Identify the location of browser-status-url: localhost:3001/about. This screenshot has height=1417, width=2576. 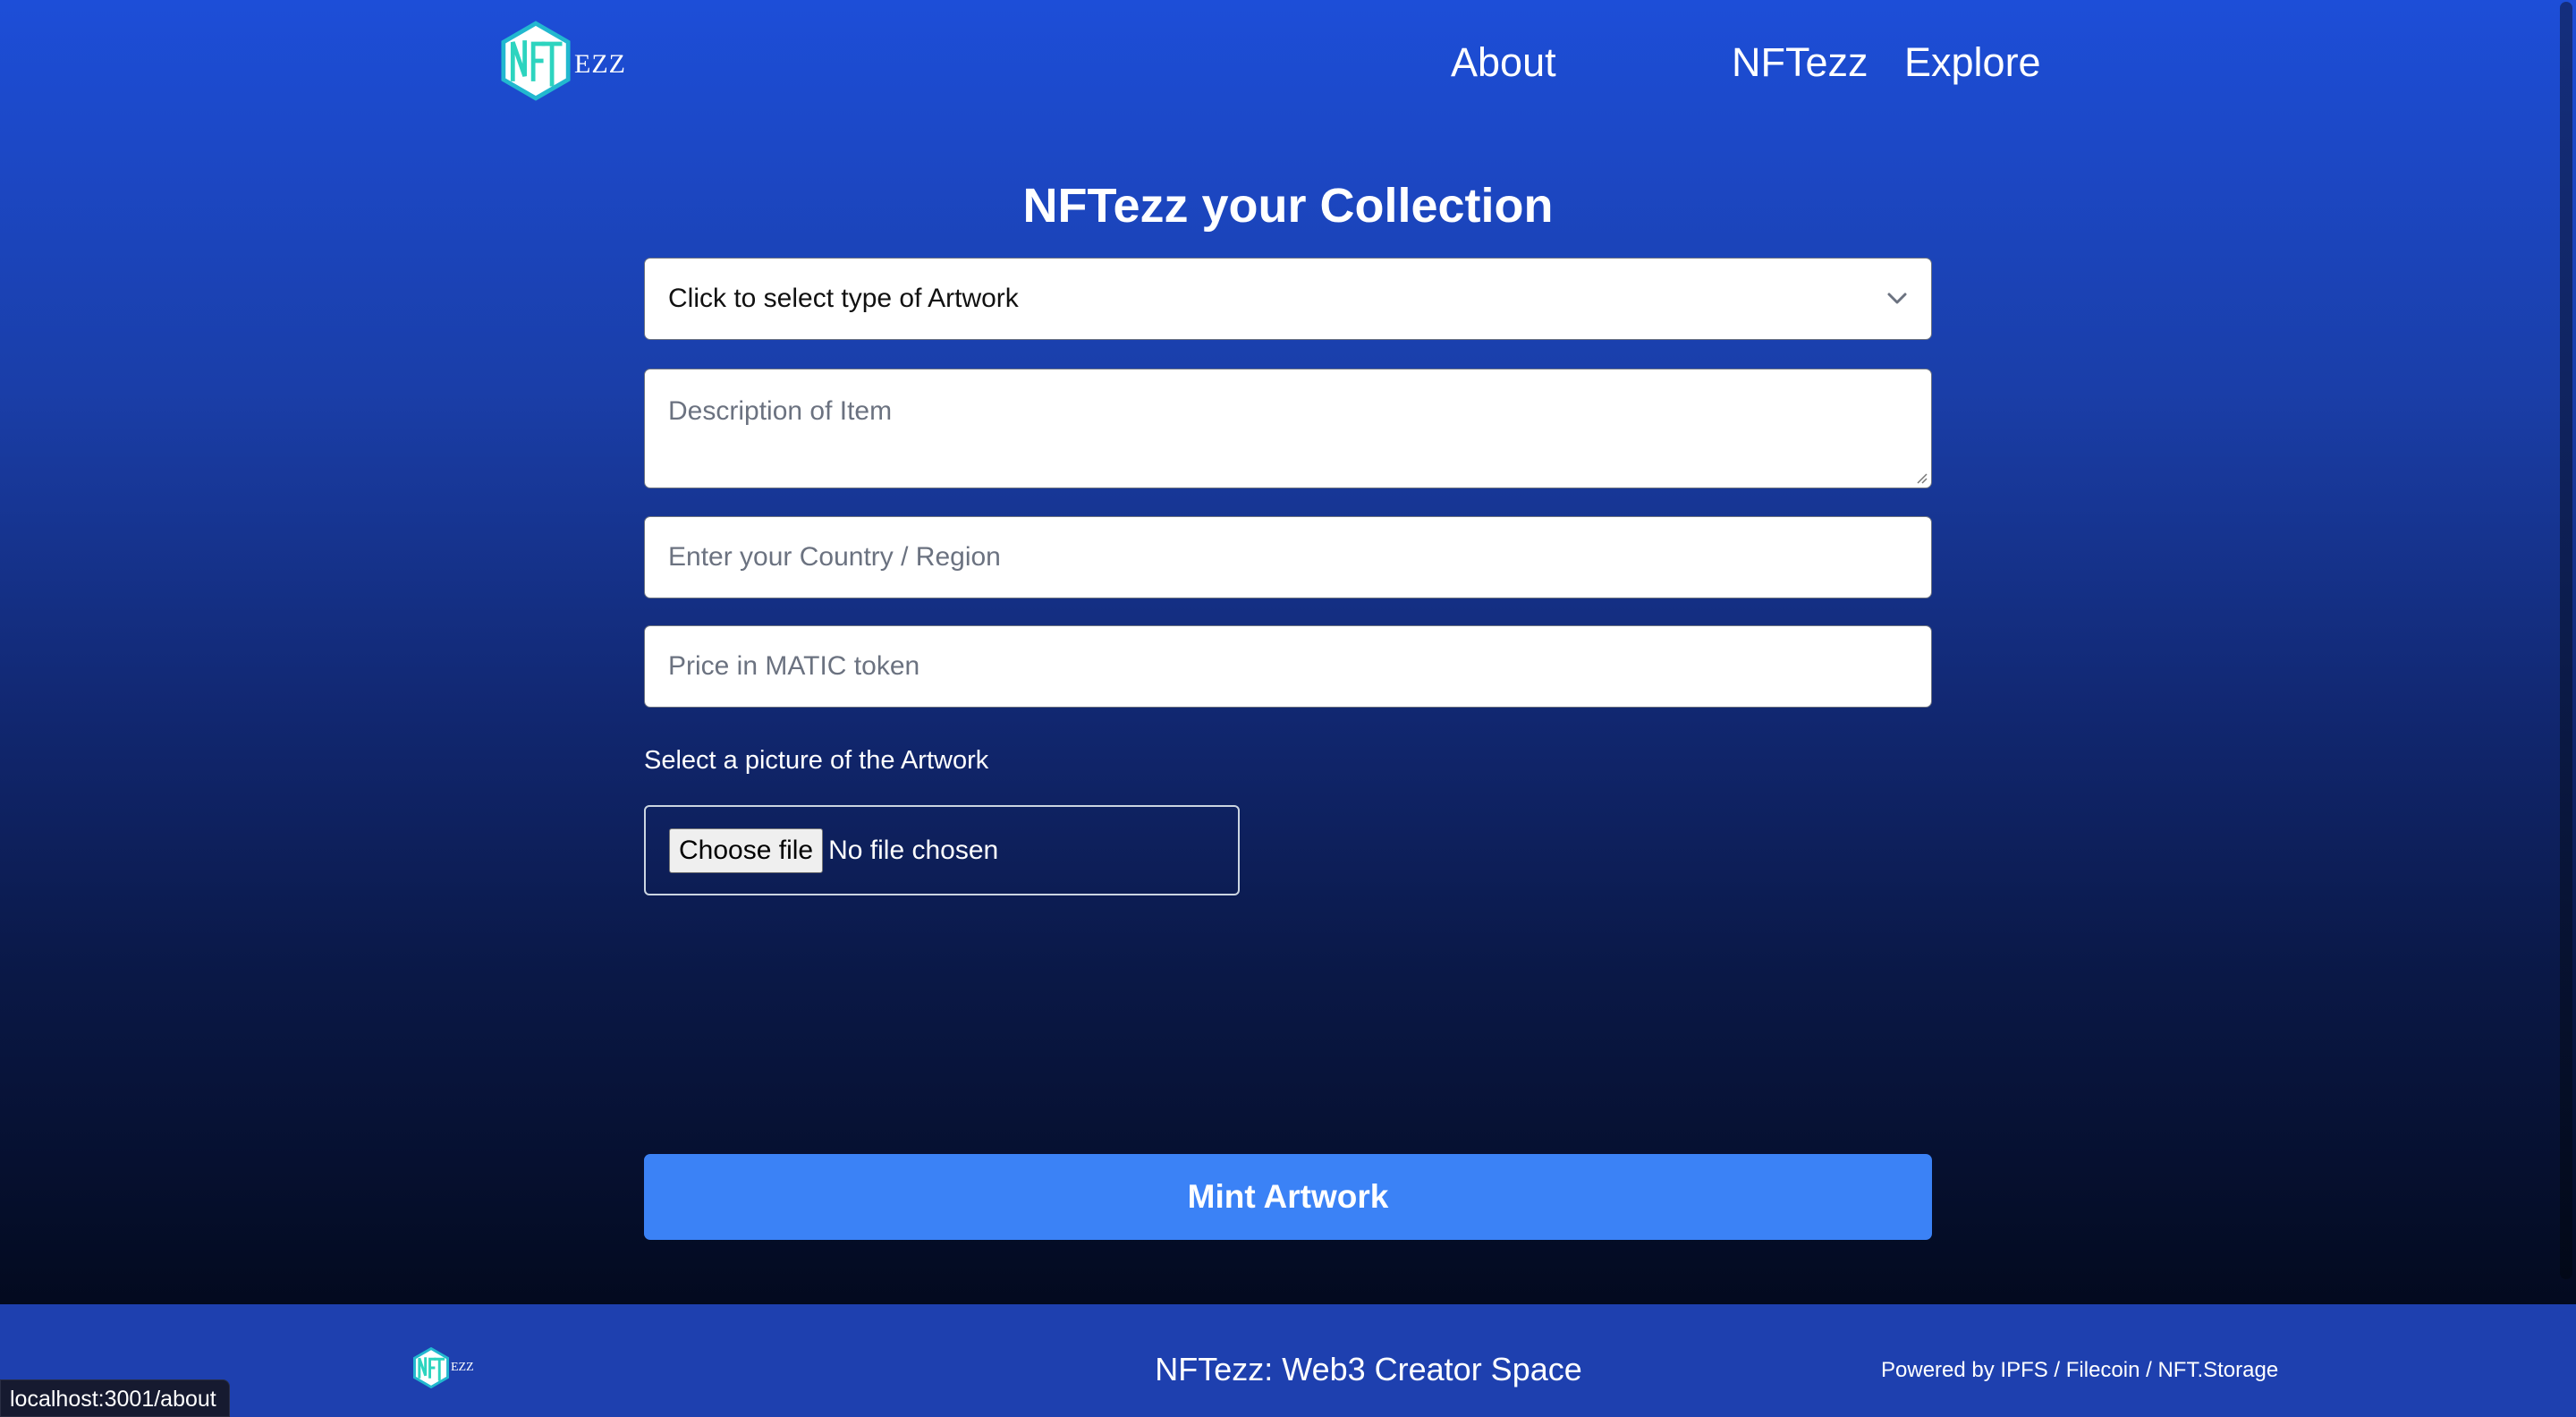
(115, 1398).